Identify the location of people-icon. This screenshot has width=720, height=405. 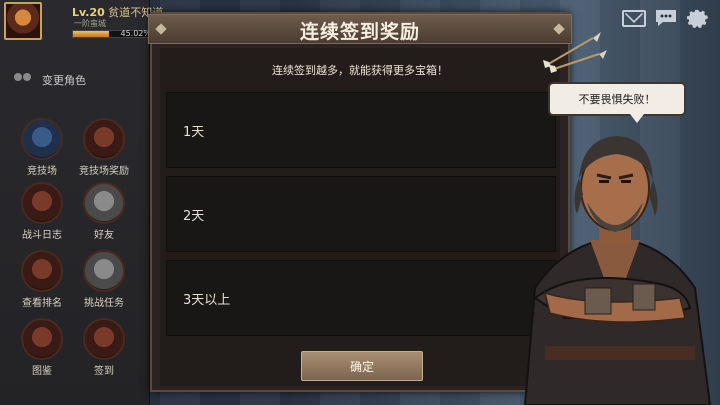
(24, 80).